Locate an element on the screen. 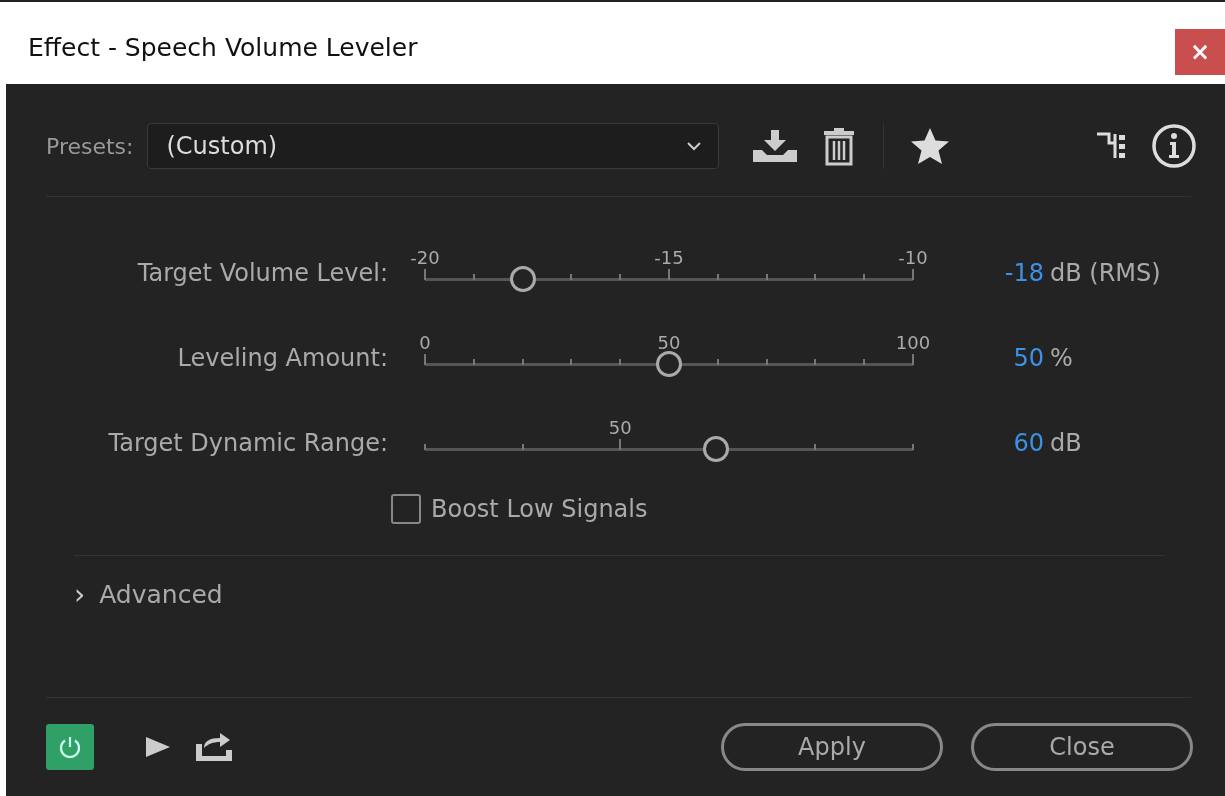 The height and width of the screenshot is (796, 1225). play-icon is located at coordinates (158, 747).